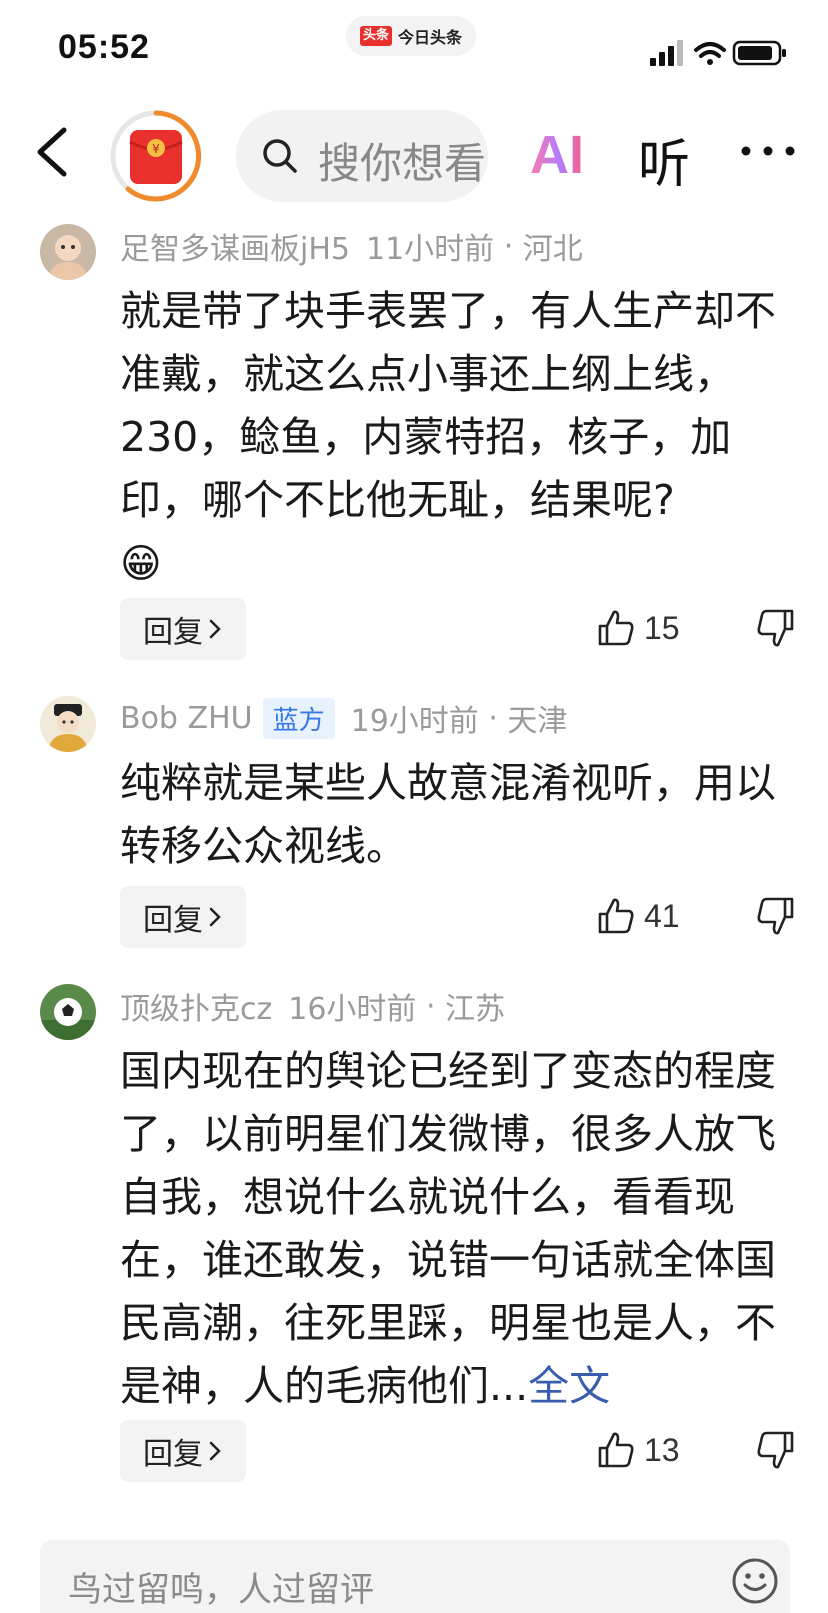 This screenshot has height=1613, width=828. Describe the element at coordinates (662, 627) in the screenshot. I see `like-count: 15` at that location.